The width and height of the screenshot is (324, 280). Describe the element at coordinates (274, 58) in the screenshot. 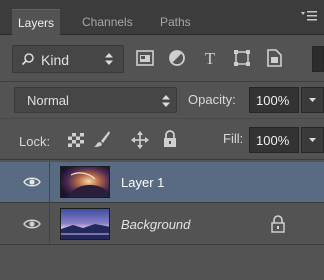

I see `smart-object-filter-icon` at that location.